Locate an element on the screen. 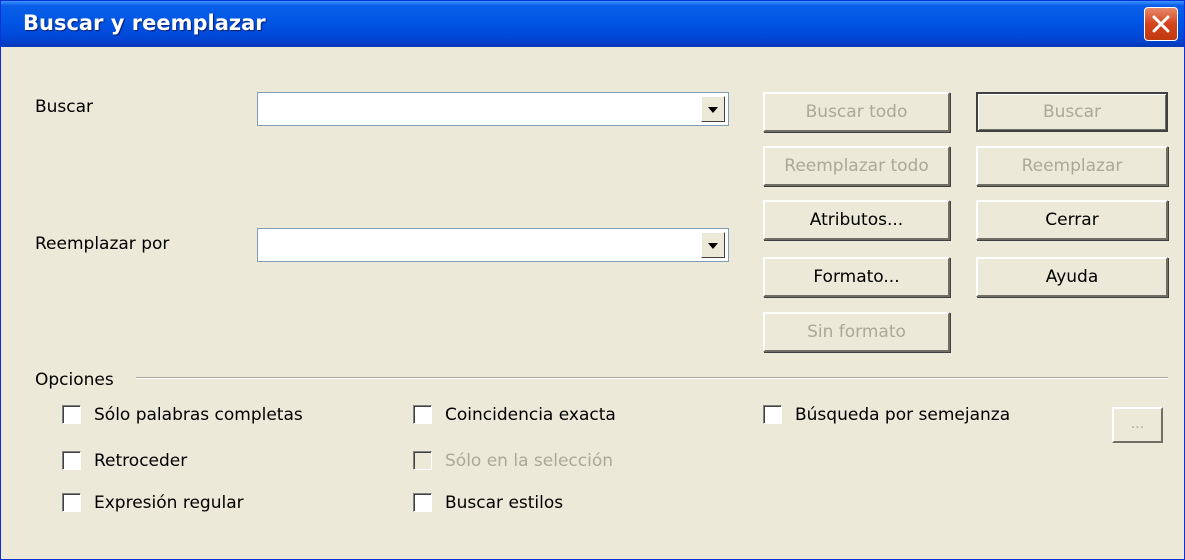 The image size is (1185, 560). selection-only-checkbox is located at coordinates (422, 460).